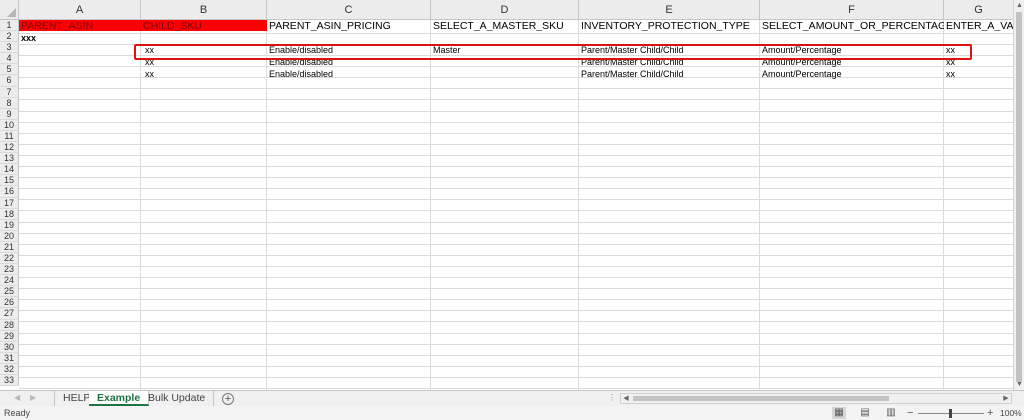  What do you see at coordinates (9, 358) in the screenshot?
I see `row-header-31: 31` at bounding box center [9, 358].